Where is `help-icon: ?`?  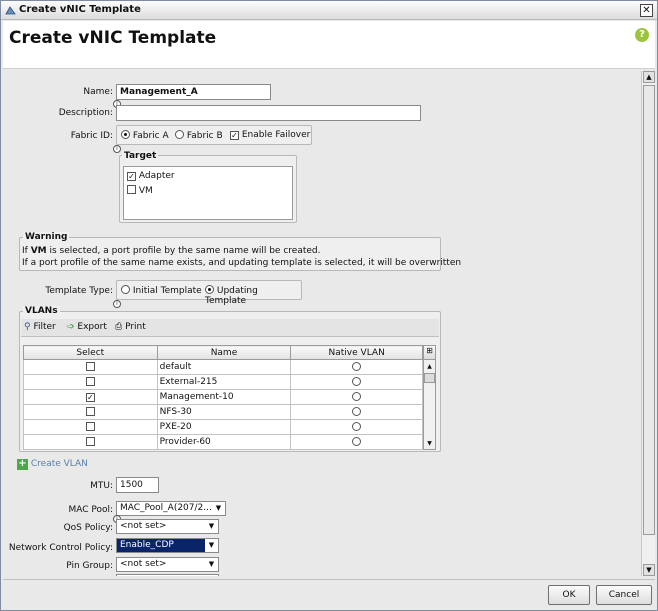
help-icon: ? is located at coordinates (642, 35).